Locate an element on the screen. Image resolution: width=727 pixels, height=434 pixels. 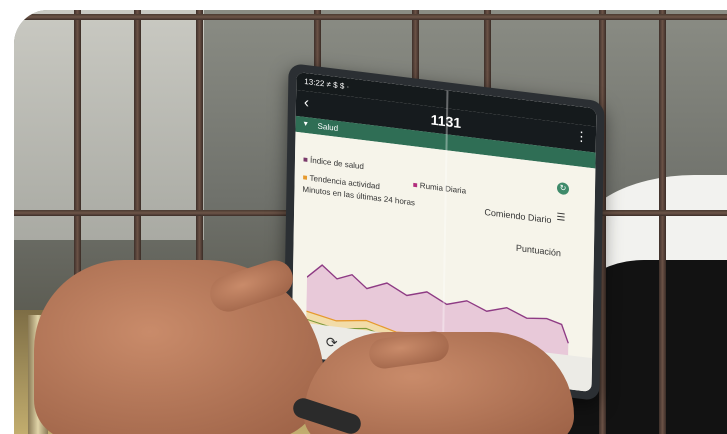
legend-label: Índice de salud is located at coordinates (336, 163).